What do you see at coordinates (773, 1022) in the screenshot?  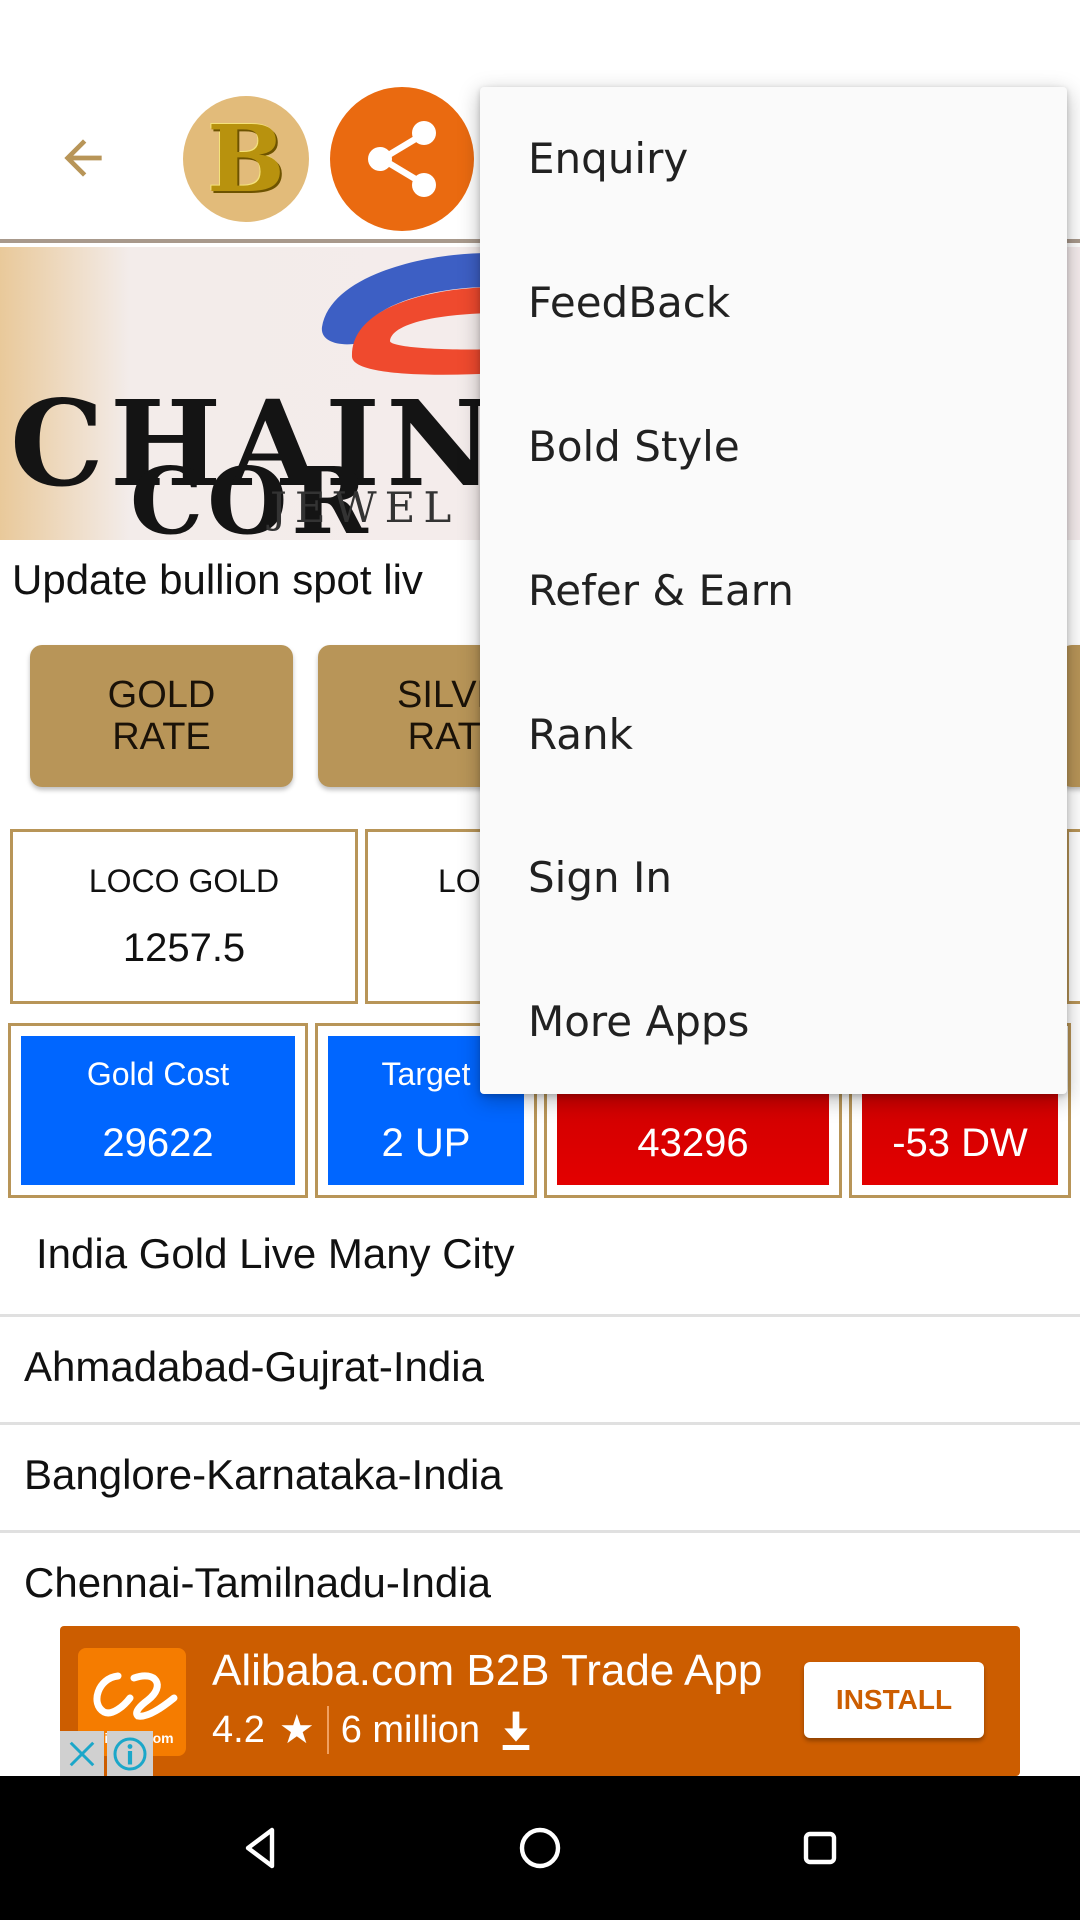 I see `menu-item-more-apps: More Apps` at bounding box center [773, 1022].